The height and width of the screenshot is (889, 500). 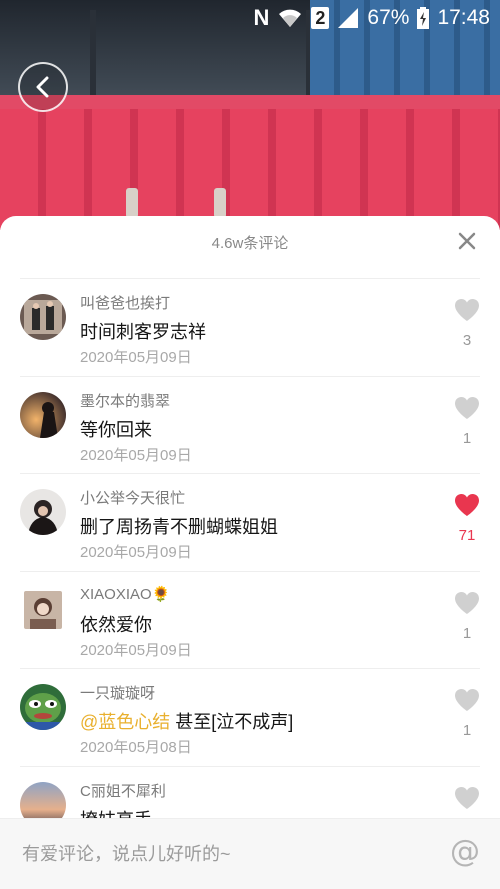 I want to click on sim-badge: 2, so click(x=320, y=18).